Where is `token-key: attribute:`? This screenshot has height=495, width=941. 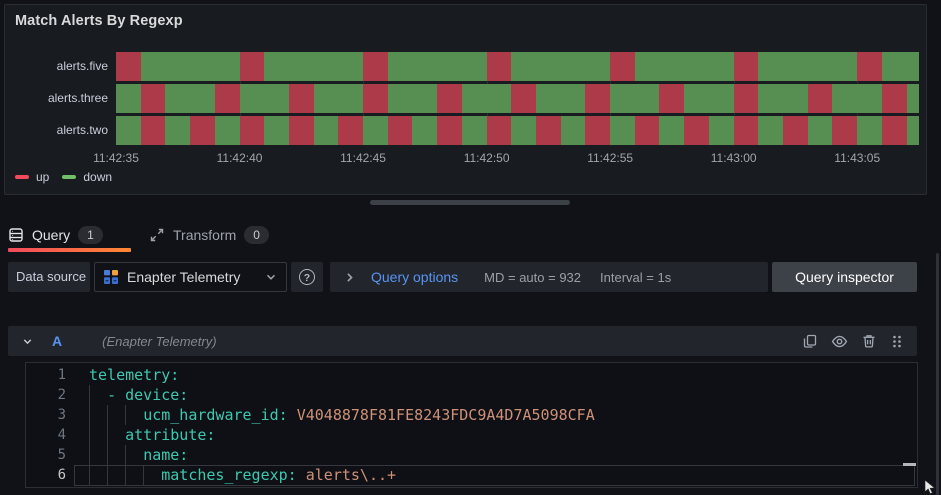 token-key: attribute: is located at coordinates (170, 435).